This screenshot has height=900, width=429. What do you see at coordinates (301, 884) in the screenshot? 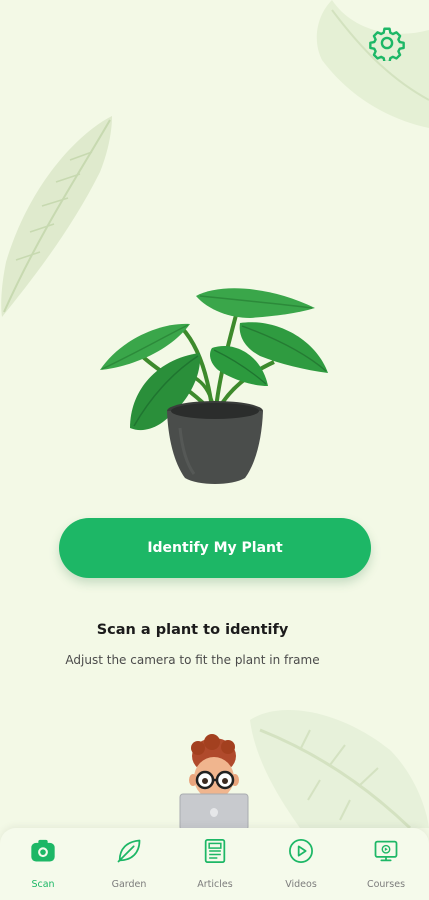
I see `nav-label-videos: Videos` at bounding box center [301, 884].